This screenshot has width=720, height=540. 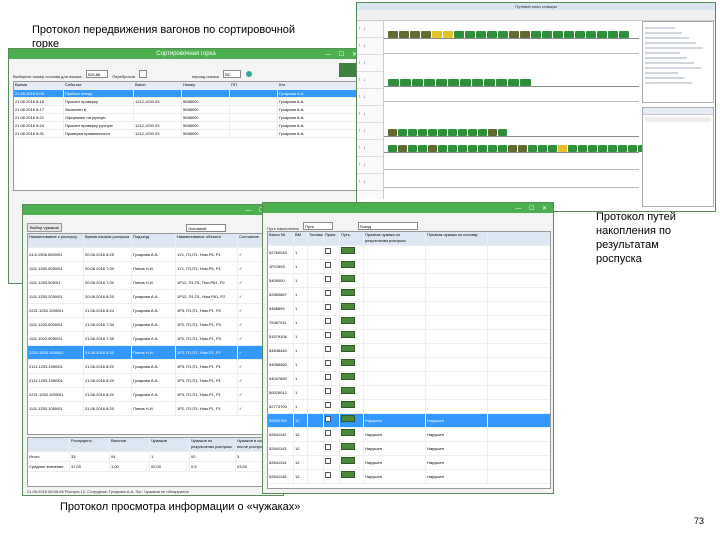 What do you see at coordinates (409, 421) in the screenshot?
I see `table-row: 55000760 12 Нарушен Нарушен` at bounding box center [409, 421].